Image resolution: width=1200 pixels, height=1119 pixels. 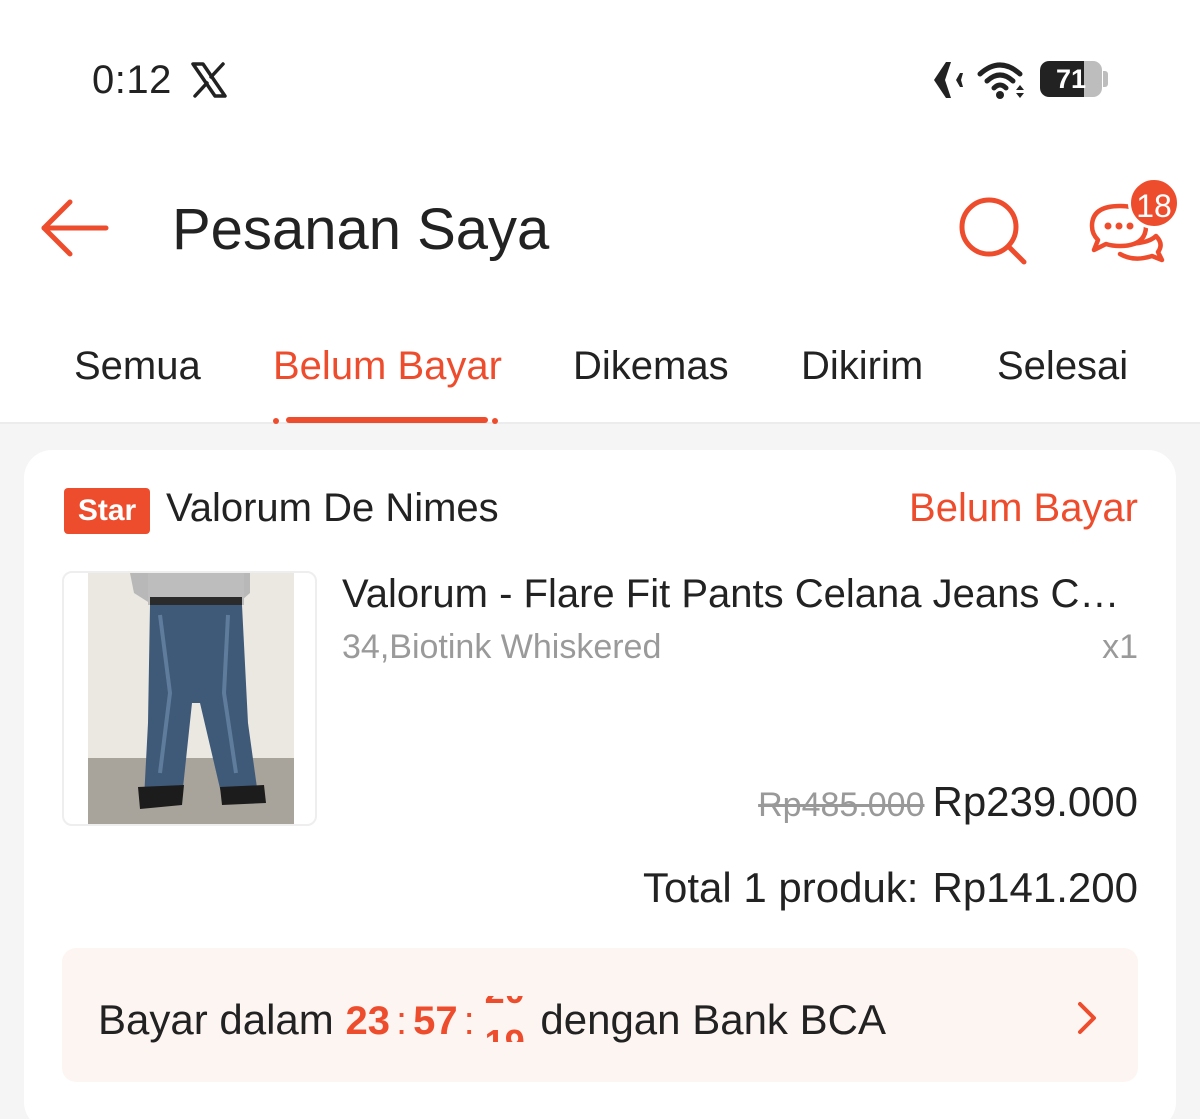 I want to click on payment-timer: 23:57:2019, so click(x=437, y=1019).